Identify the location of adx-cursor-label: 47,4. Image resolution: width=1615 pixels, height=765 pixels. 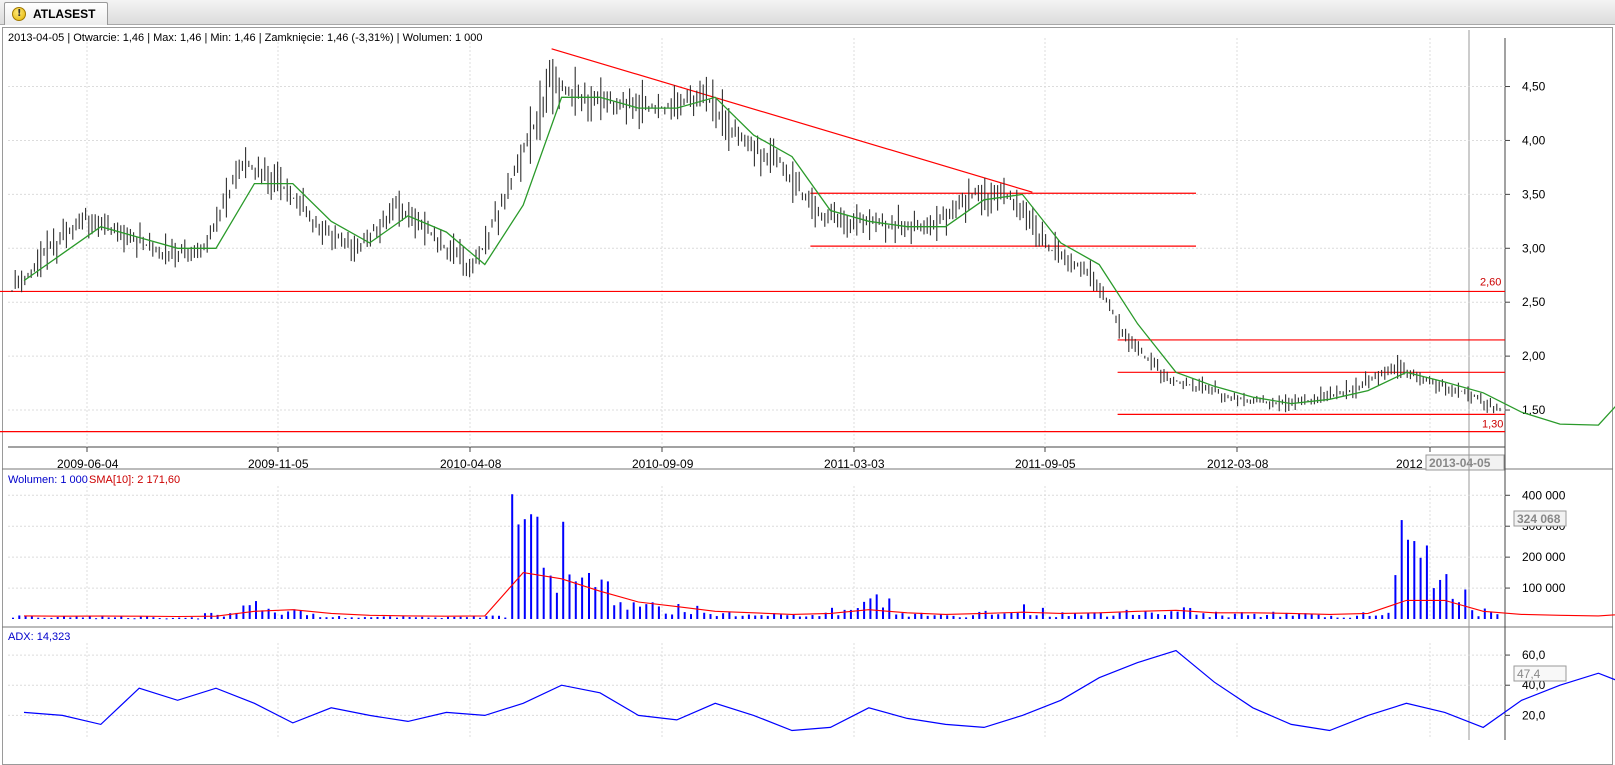
(1529, 674).